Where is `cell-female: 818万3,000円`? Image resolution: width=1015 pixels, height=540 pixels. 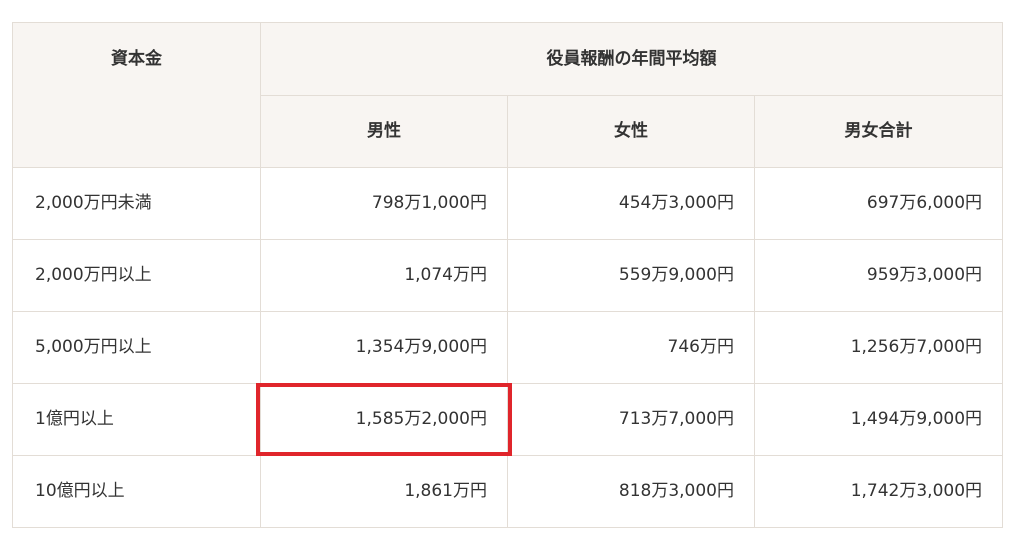 cell-female: 818万3,000円 is located at coordinates (631, 491).